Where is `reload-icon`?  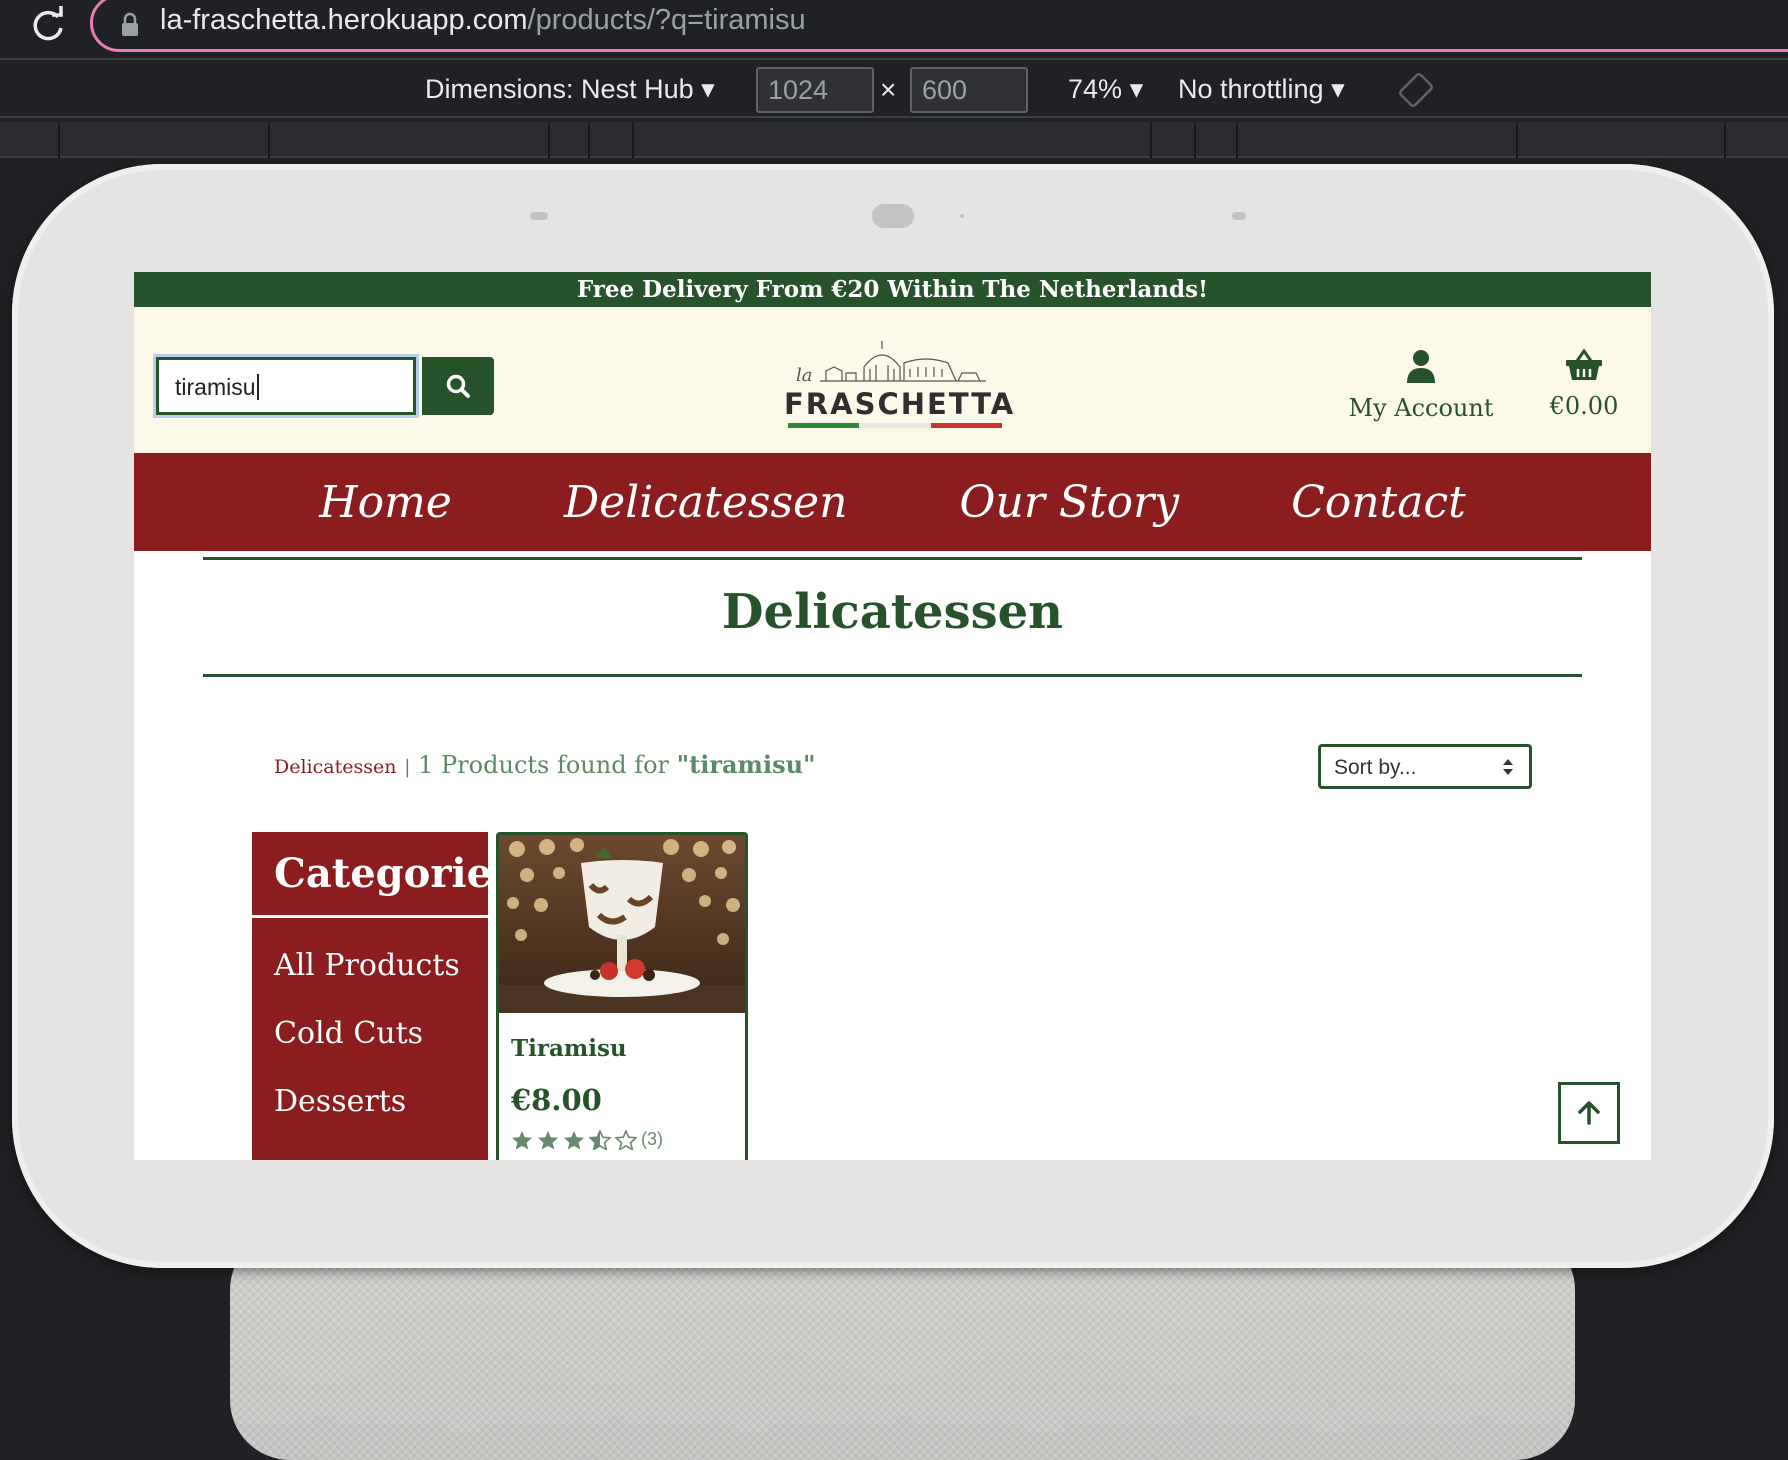 reload-icon is located at coordinates (48, 26).